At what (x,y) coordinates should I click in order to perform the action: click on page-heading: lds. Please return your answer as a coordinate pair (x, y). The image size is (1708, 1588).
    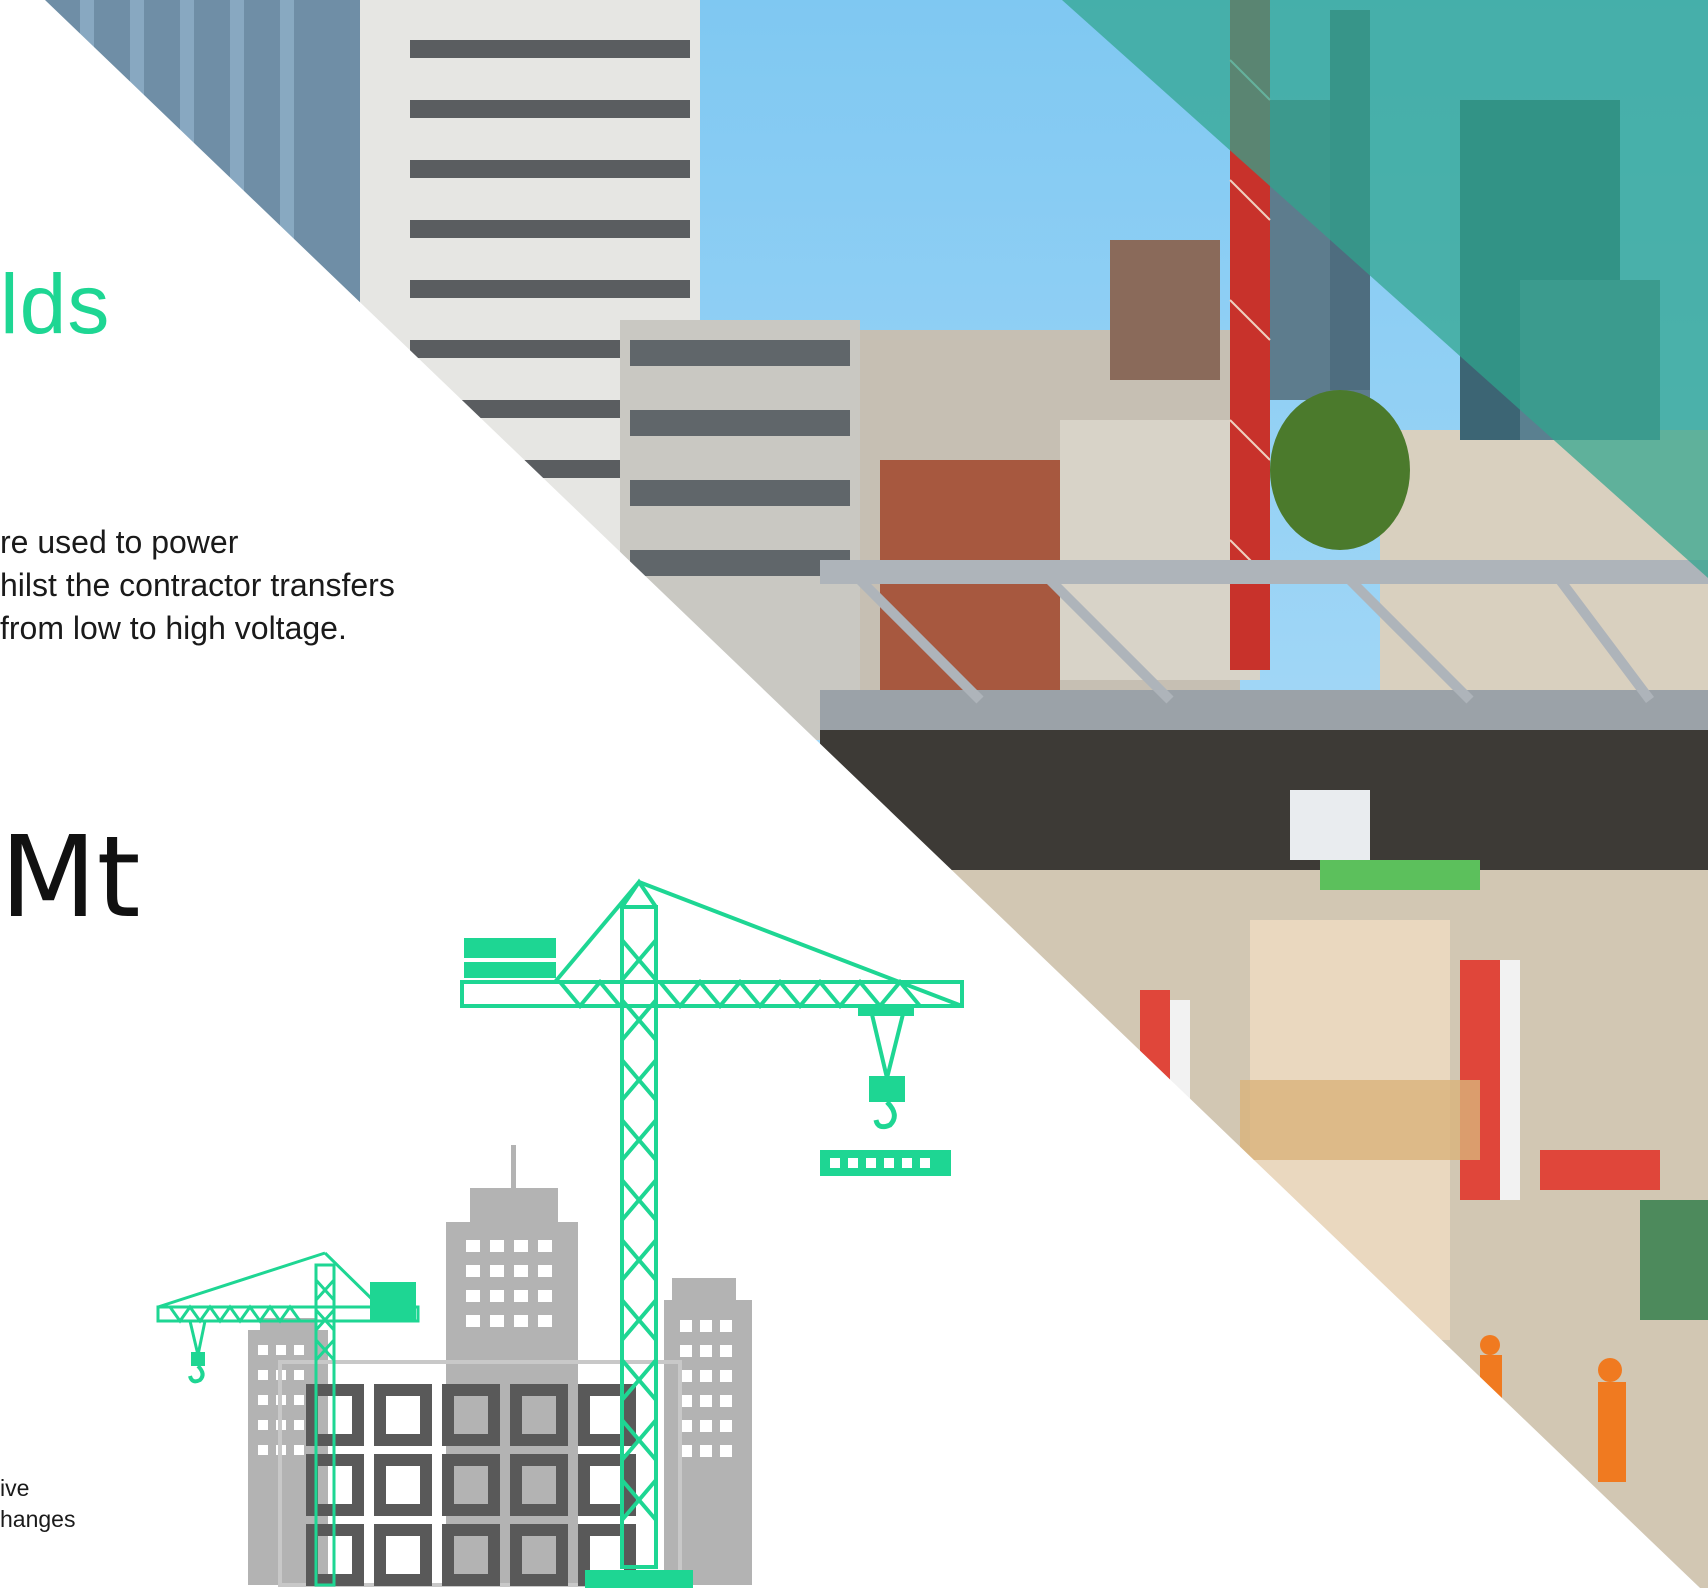
    Looking at the image, I should click on (55, 304).